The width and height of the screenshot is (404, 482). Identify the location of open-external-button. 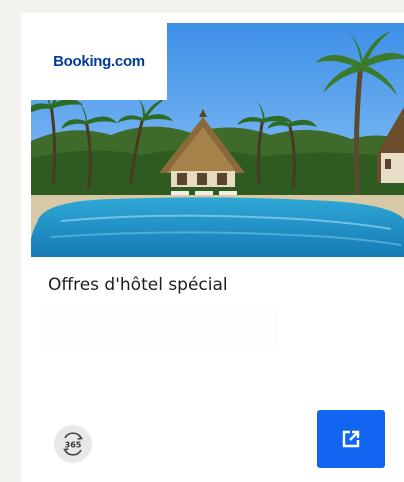
(351, 439).